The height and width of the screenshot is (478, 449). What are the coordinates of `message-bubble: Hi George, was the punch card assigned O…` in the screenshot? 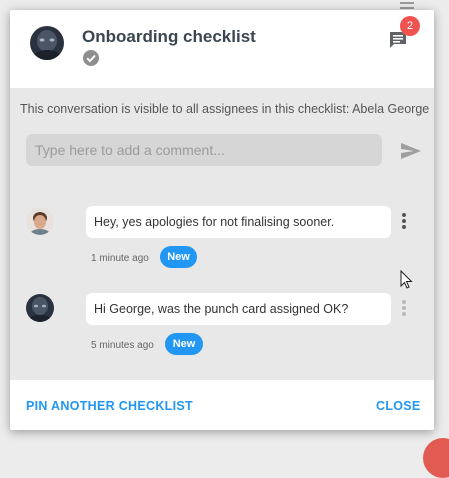 It's located at (238, 309).